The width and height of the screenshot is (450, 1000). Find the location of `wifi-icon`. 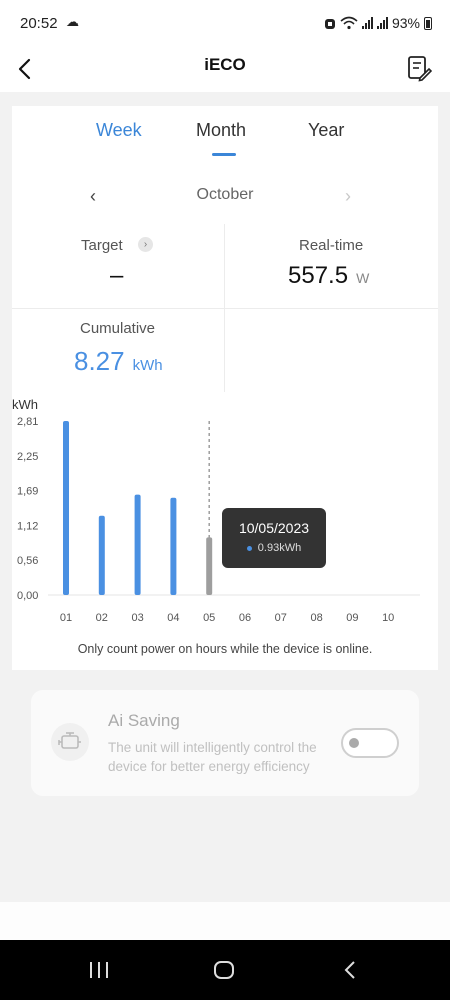

wifi-icon is located at coordinates (349, 23).